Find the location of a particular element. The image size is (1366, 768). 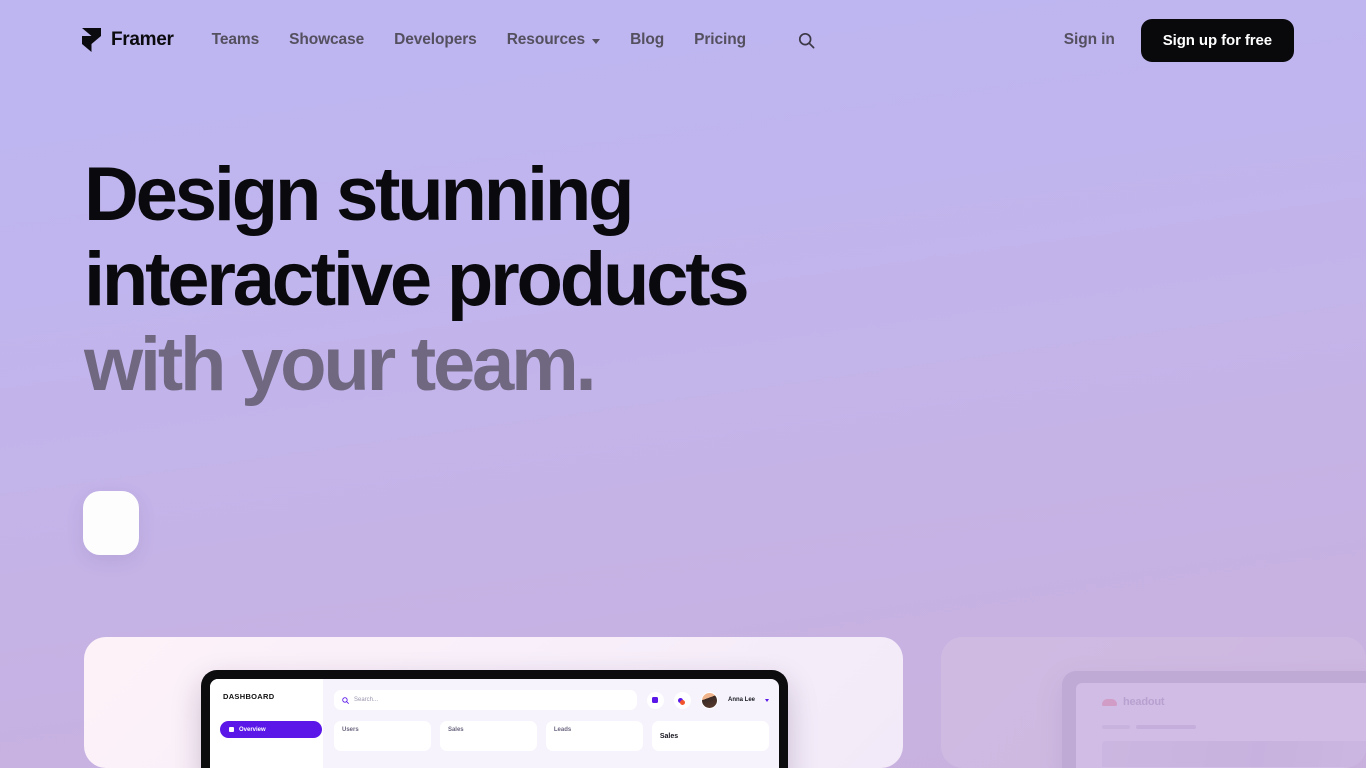

sidebar-item-label: Overview is located at coordinates (252, 729).